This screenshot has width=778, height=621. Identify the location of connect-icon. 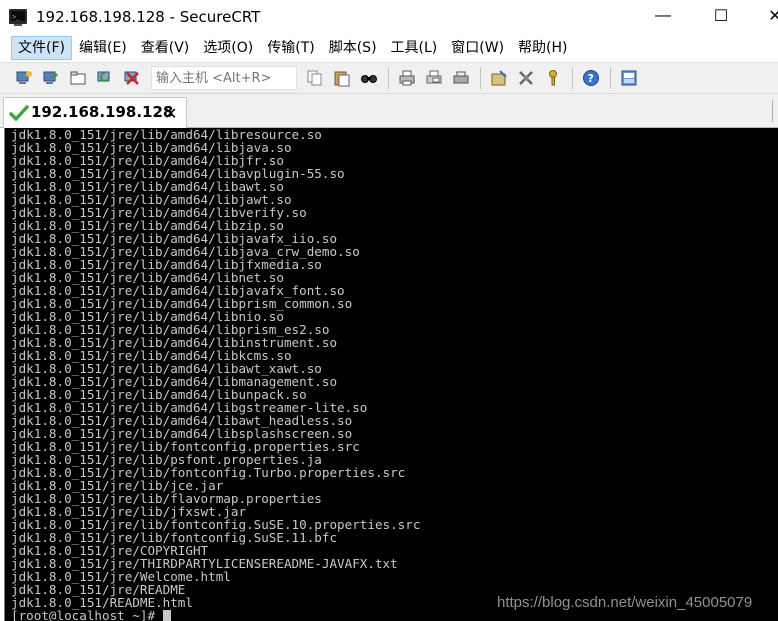
(24, 78).